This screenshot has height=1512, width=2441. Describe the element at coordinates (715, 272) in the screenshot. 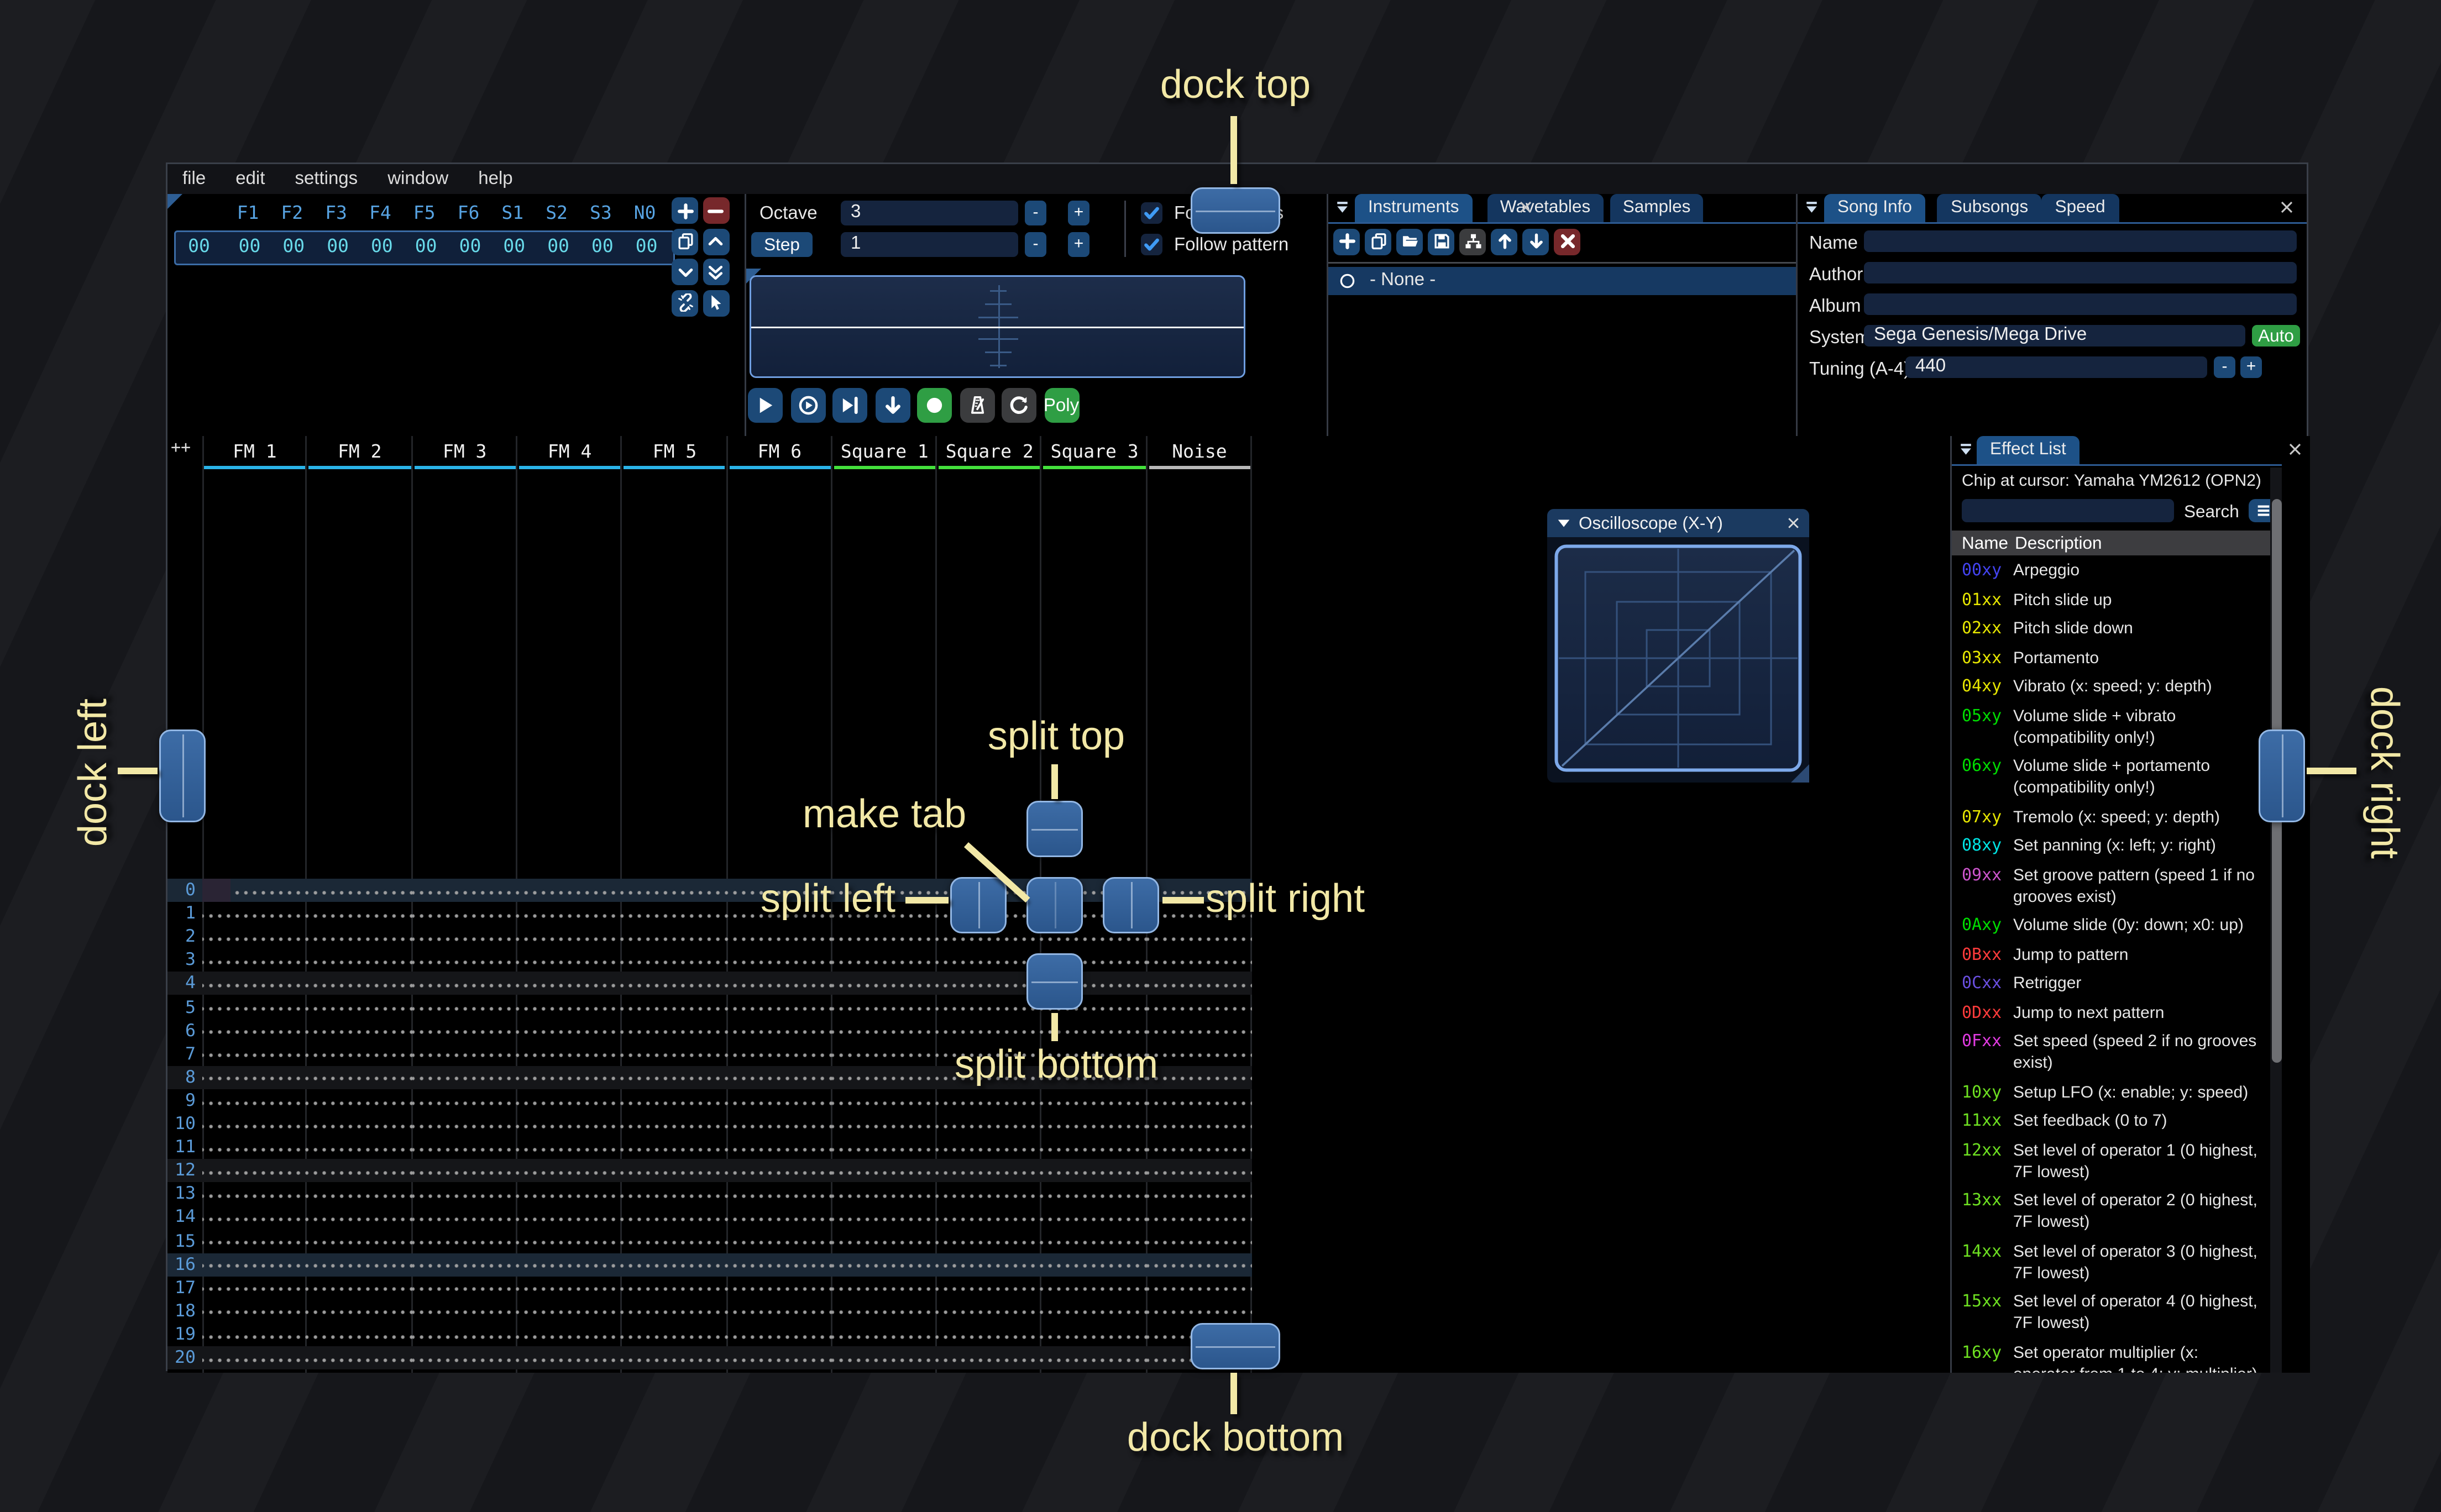

I see `double-chevron-down-button` at that location.